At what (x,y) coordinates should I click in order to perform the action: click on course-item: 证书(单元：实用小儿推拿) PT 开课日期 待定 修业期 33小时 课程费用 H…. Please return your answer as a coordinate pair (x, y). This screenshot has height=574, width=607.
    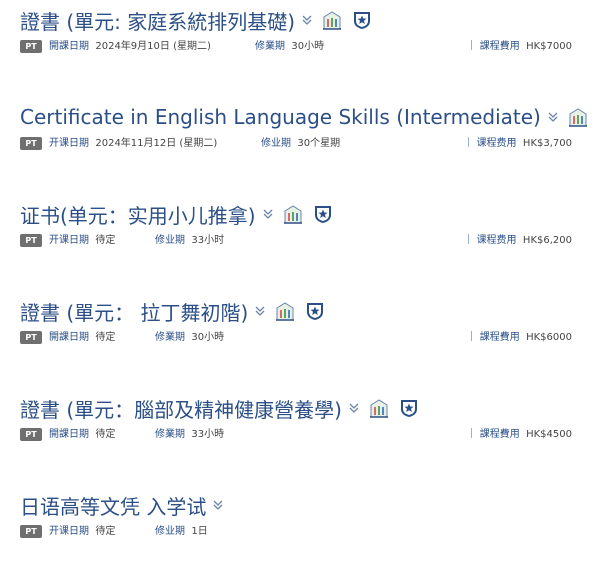
    Looking at the image, I should click on (296, 230).